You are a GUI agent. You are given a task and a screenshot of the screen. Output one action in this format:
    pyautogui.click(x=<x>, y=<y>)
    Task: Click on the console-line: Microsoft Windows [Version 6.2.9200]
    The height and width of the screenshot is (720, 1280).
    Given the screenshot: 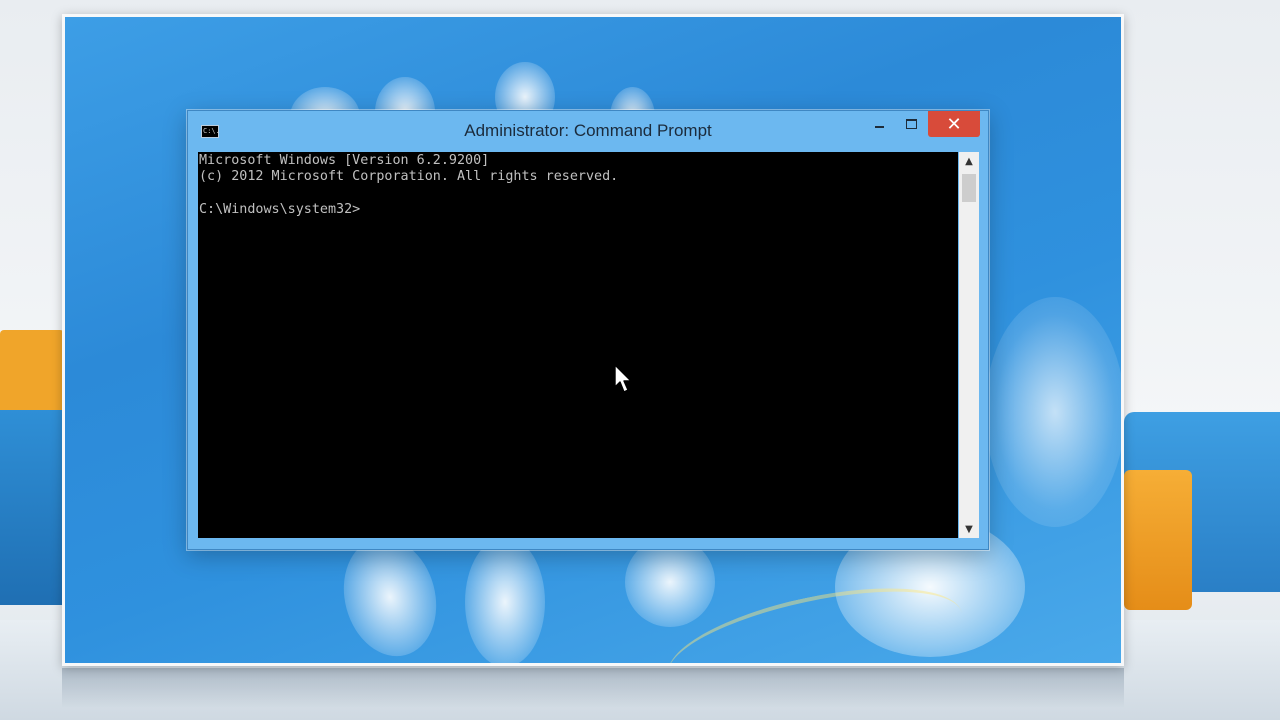 What is the action you would take?
    pyautogui.click(x=344, y=160)
    